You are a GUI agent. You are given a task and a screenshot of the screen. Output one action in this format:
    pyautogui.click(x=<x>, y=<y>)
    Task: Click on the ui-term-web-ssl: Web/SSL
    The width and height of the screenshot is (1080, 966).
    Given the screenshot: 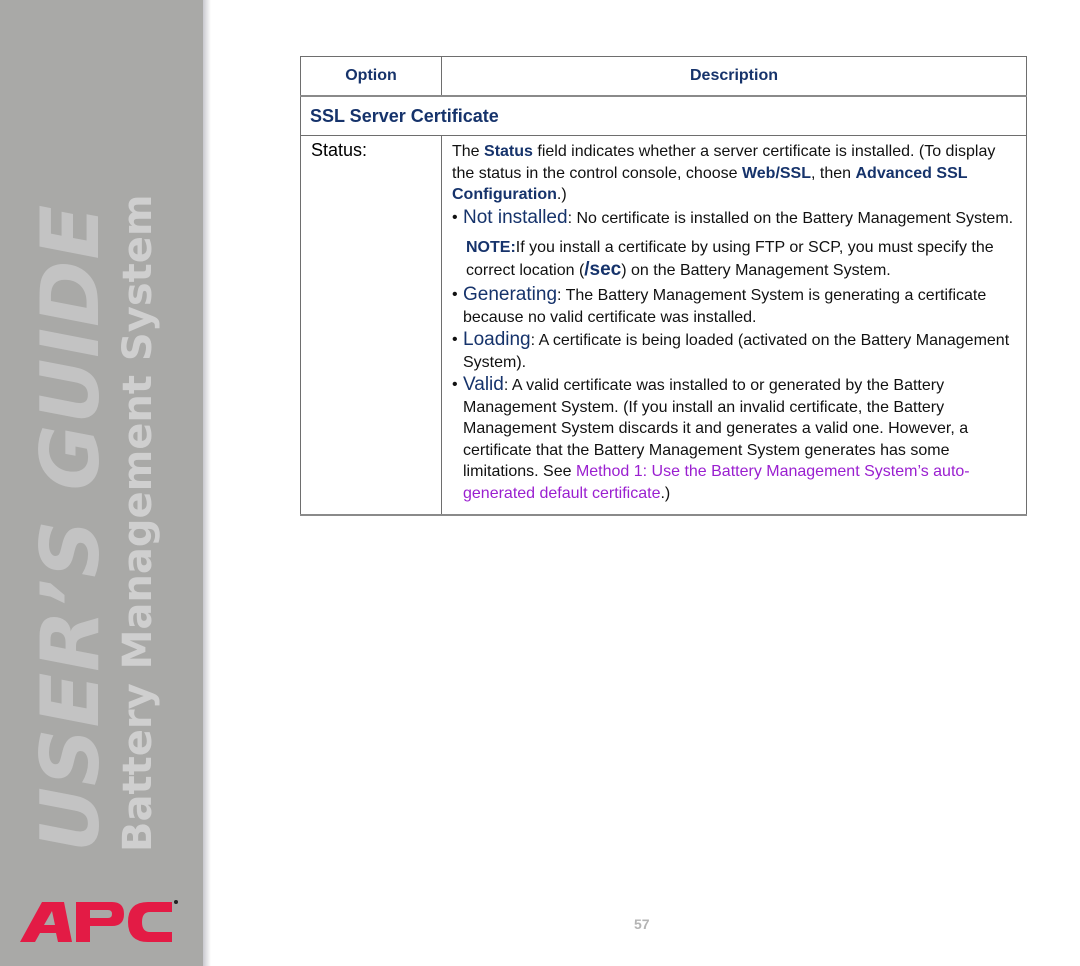 What is the action you would take?
    pyautogui.click(x=776, y=173)
    